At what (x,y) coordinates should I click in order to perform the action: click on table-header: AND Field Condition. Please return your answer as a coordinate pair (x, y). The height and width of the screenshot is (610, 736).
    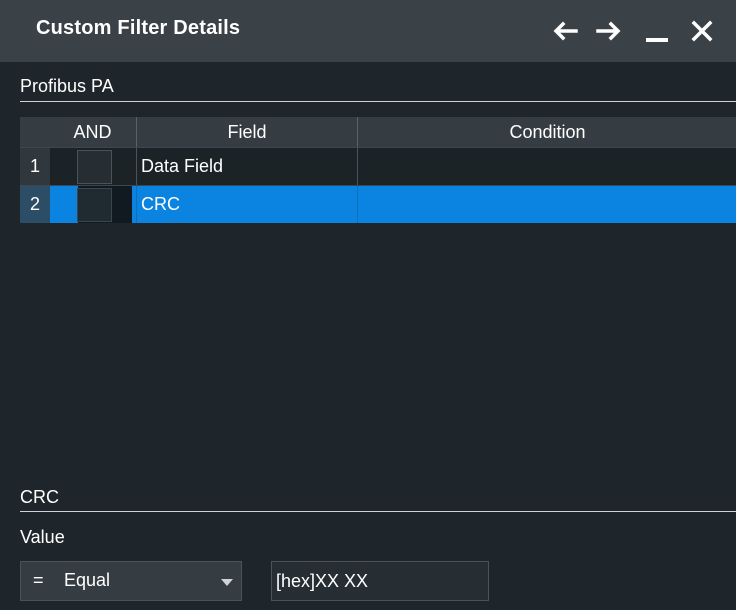
    Looking at the image, I should click on (378, 132).